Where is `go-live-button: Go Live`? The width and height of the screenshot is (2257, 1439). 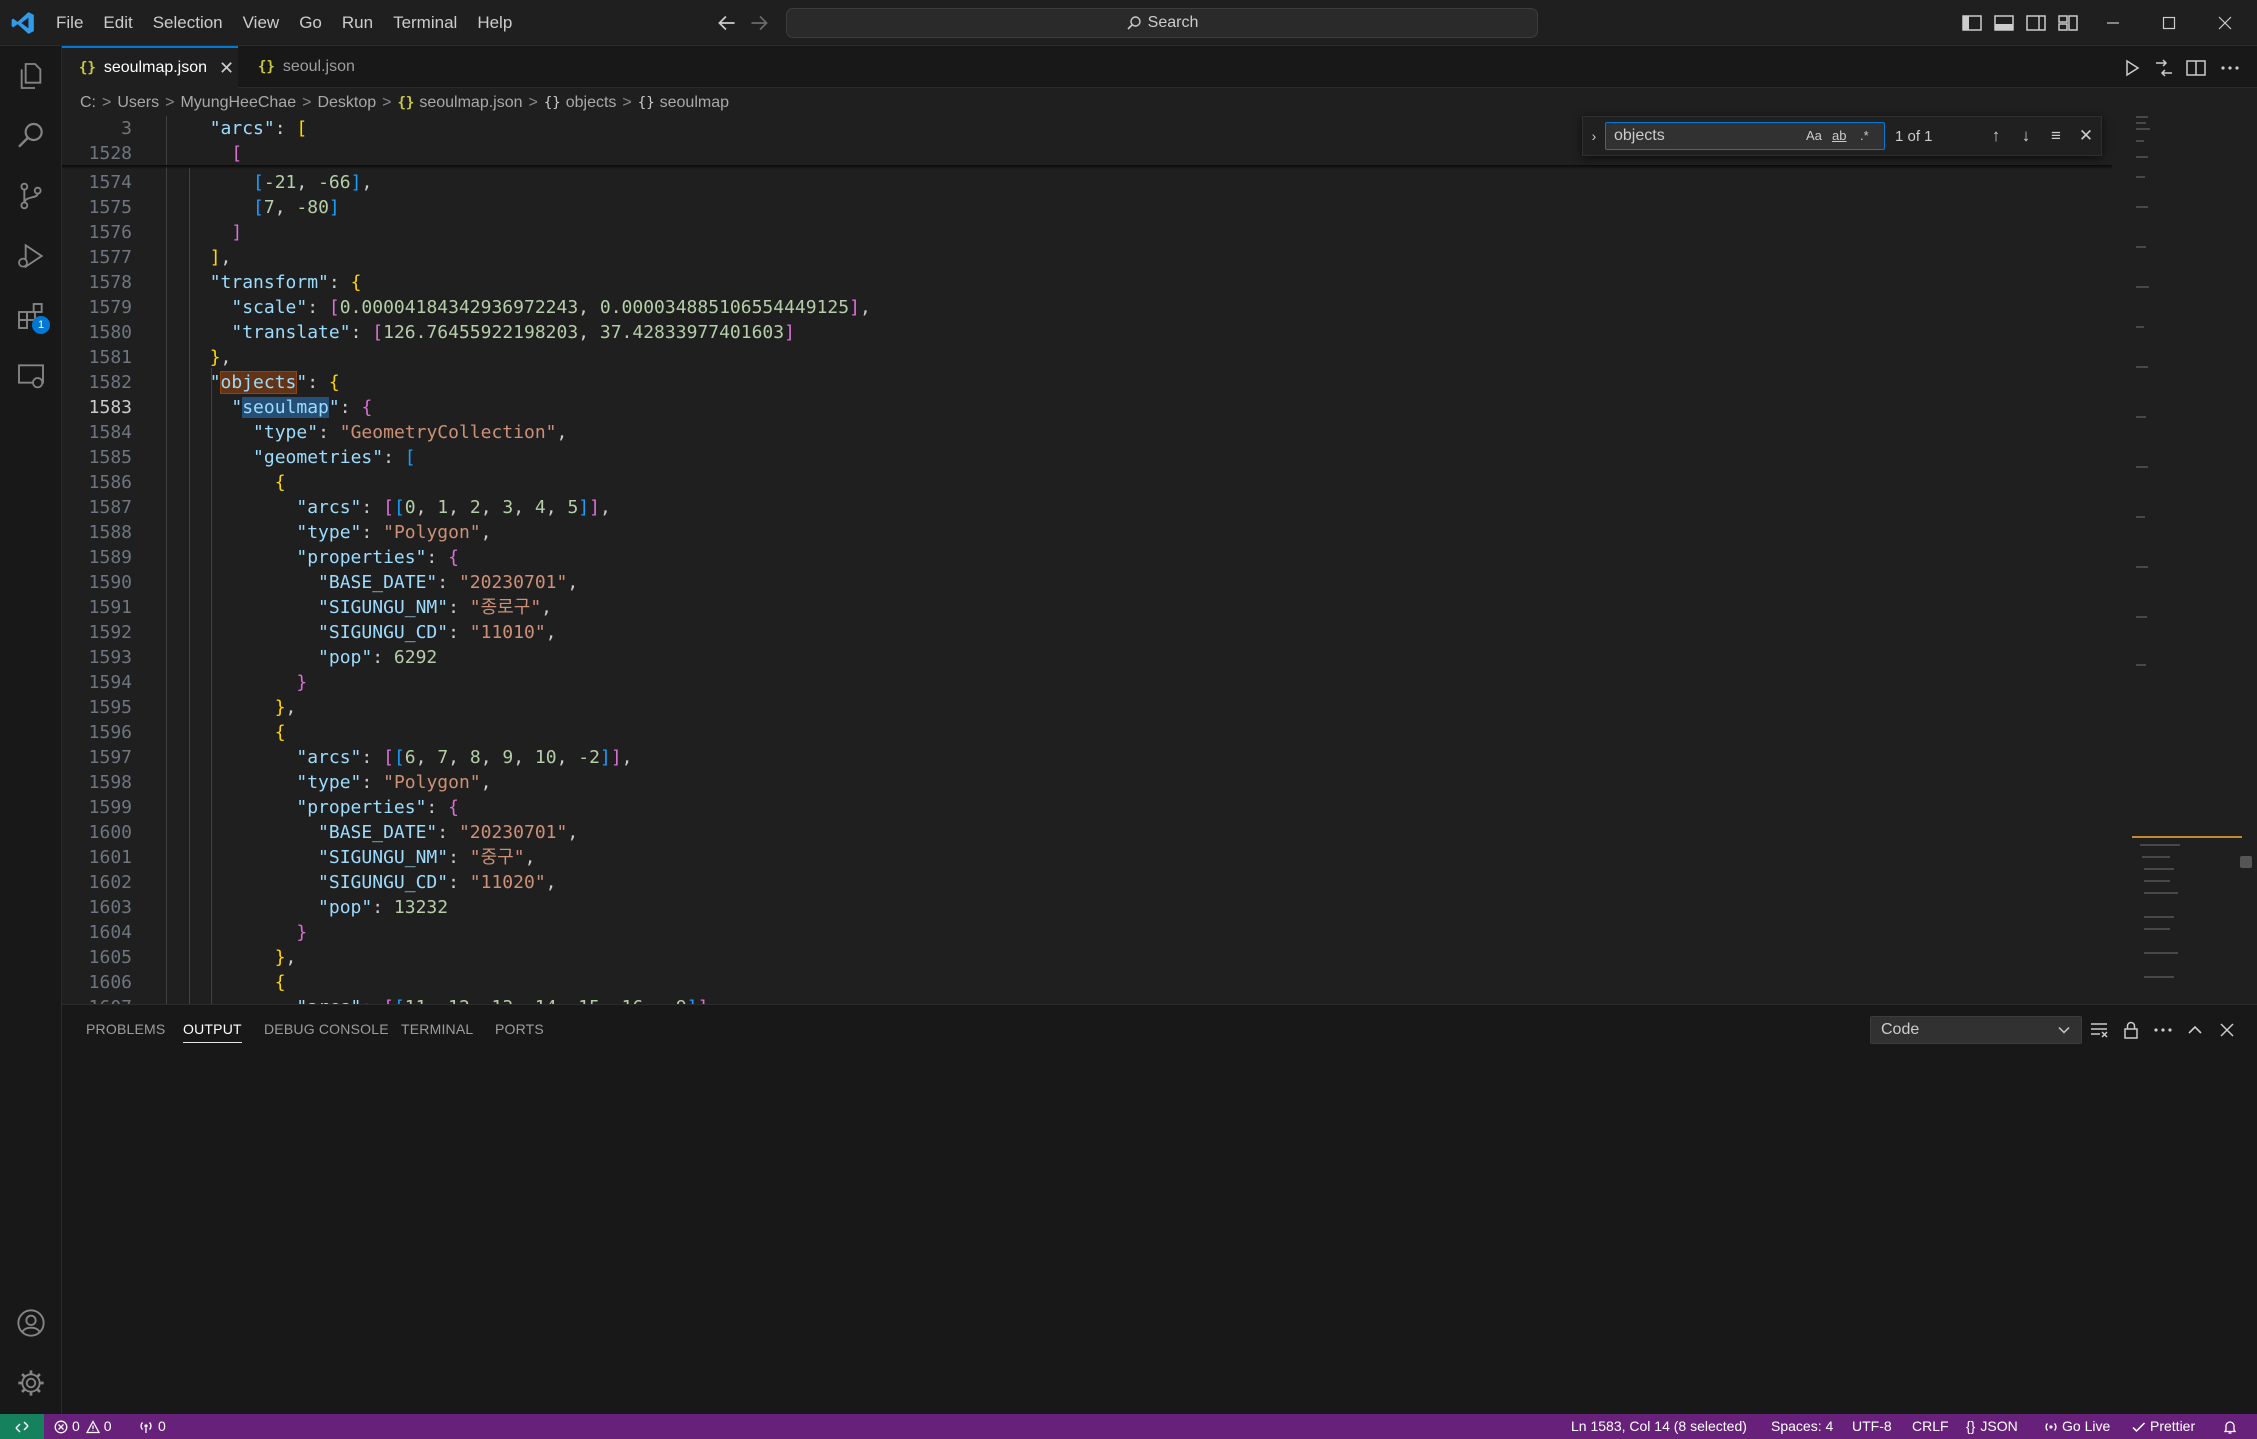
go-live-button: Go Live is located at coordinates (2077, 1426).